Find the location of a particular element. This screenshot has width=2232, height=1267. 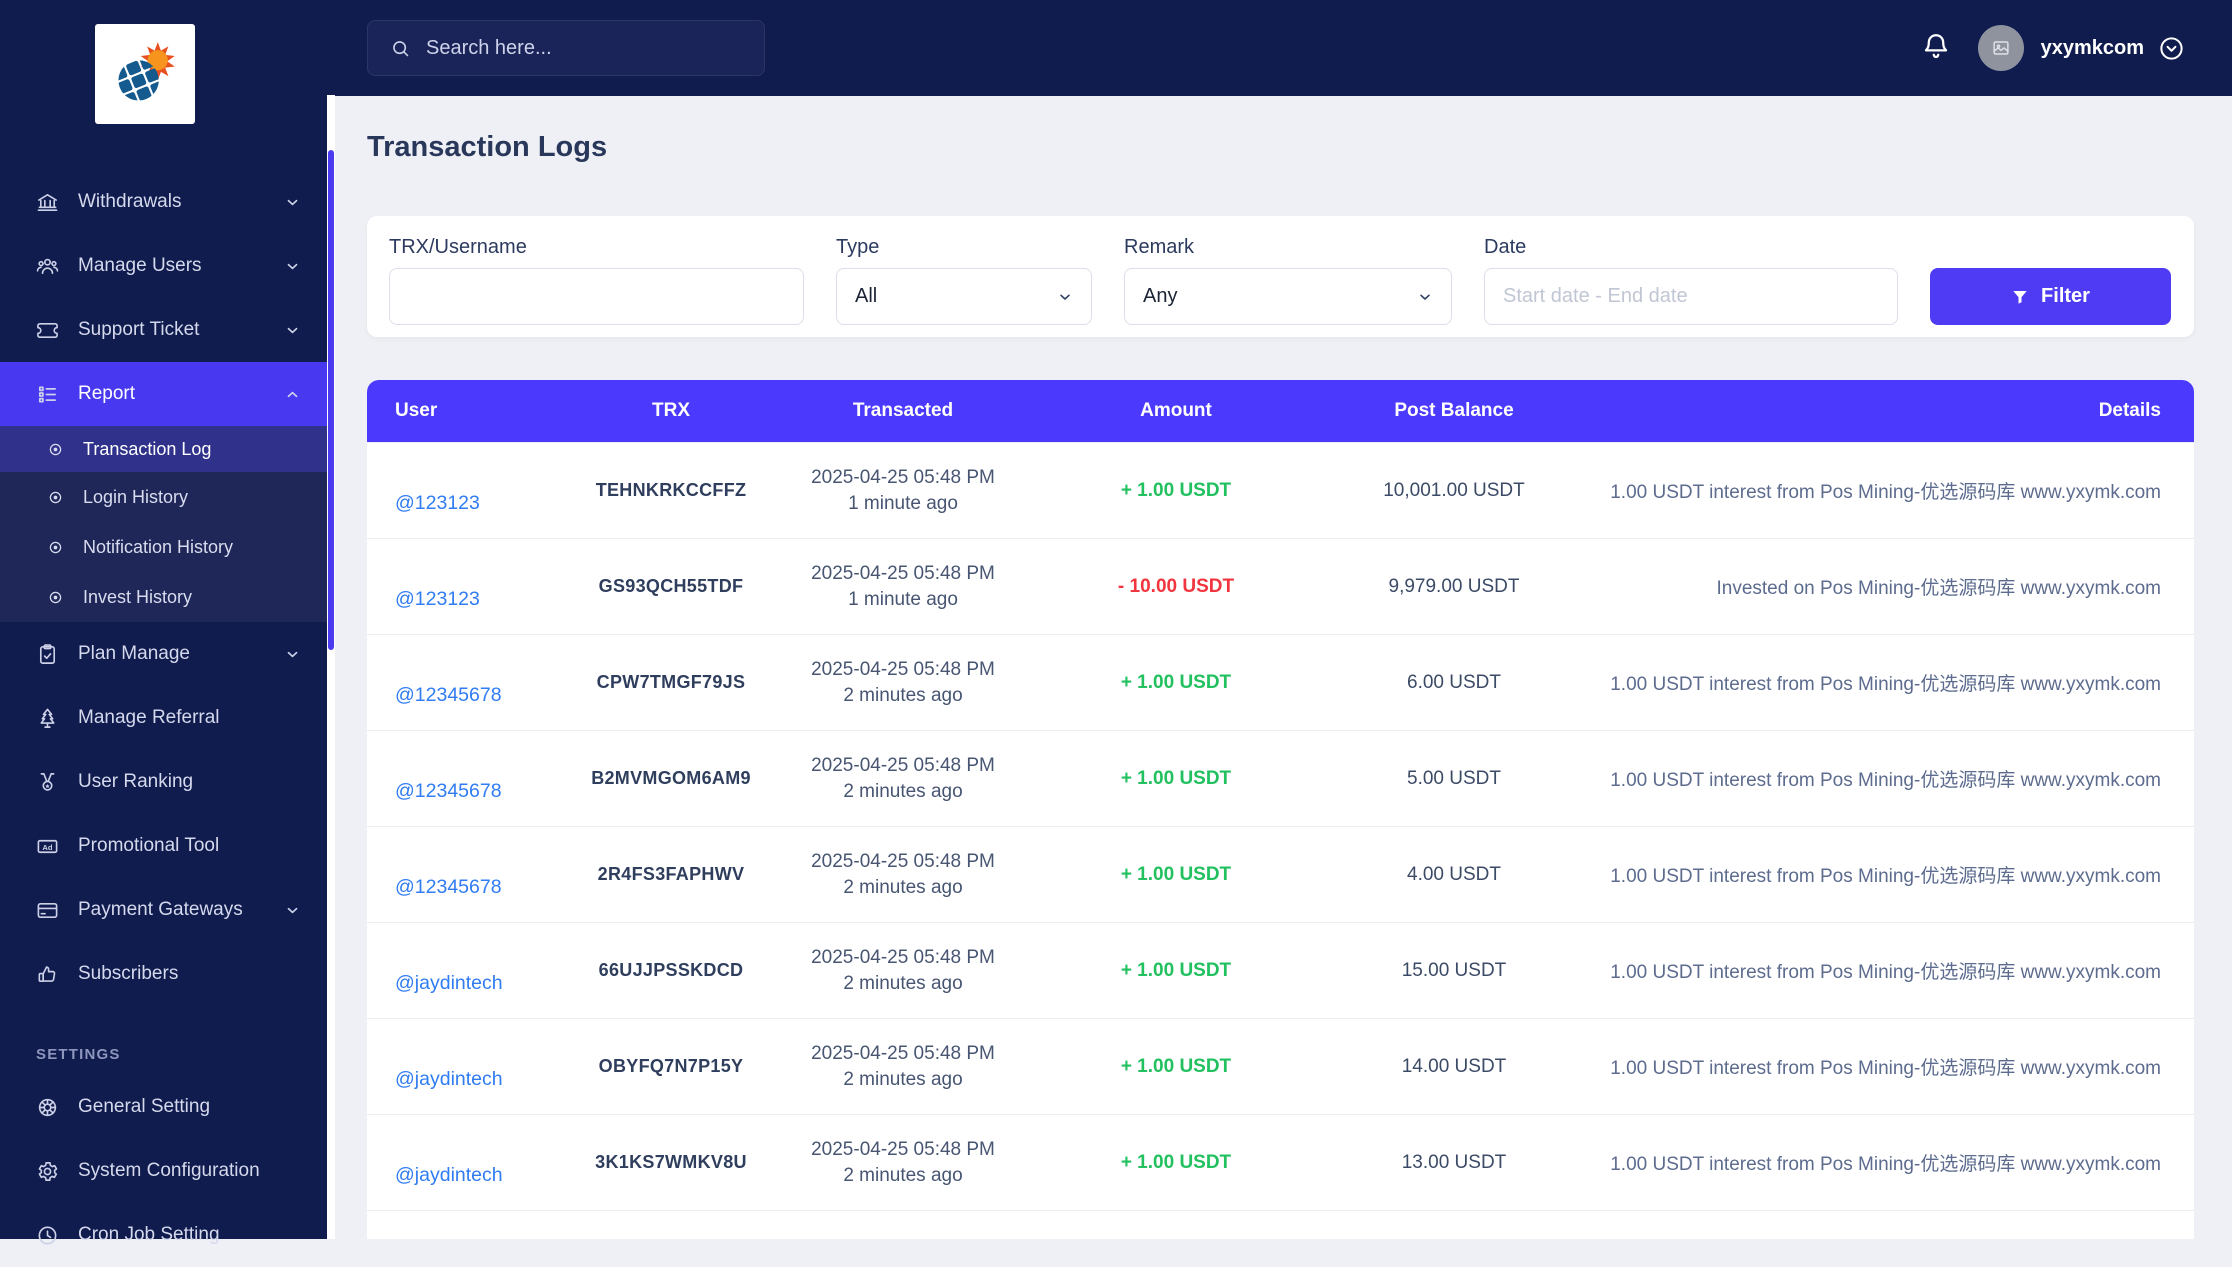

sidebar-item-label: Manage Users is located at coordinates (140, 265).